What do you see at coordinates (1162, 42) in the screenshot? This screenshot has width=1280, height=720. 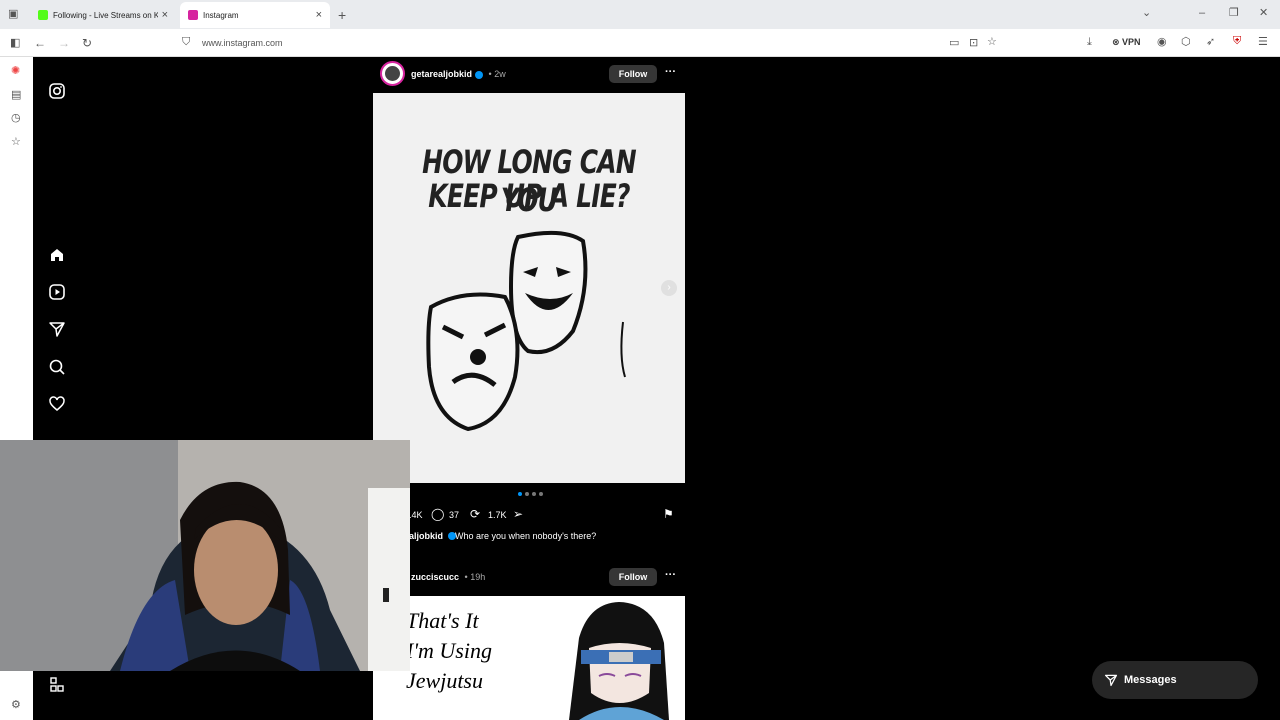 I see `account-icon: ◉` at bounding box center [1162, 42].